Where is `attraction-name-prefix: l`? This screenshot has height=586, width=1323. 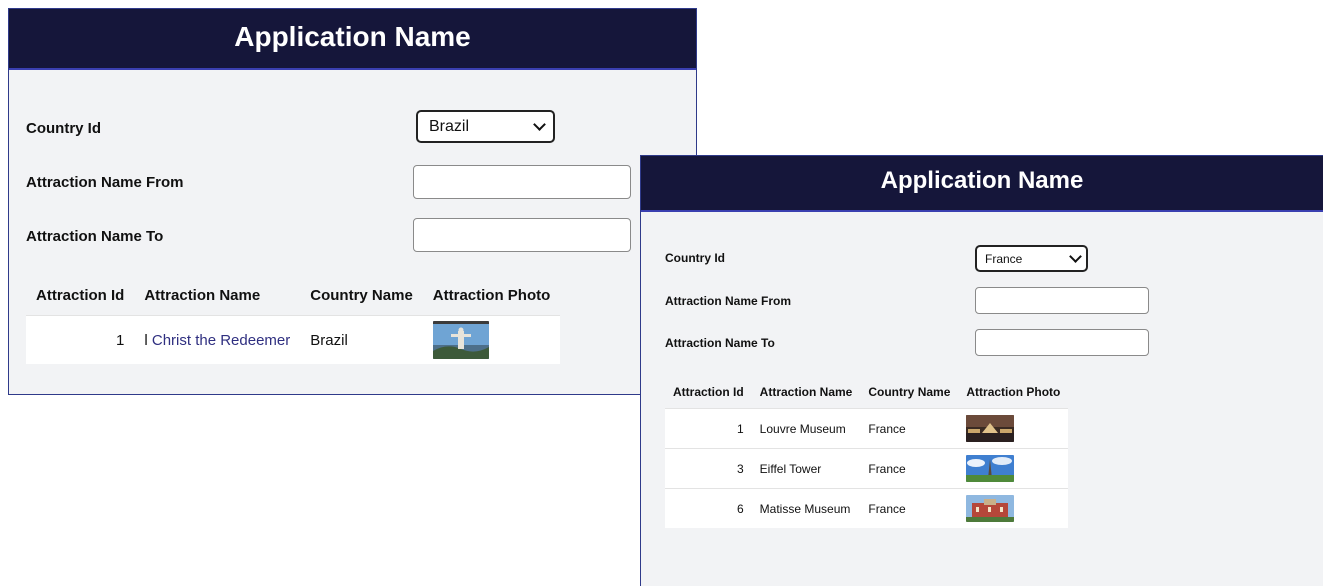
attraction-name-prefix: l is located at coordinates (146, 340).